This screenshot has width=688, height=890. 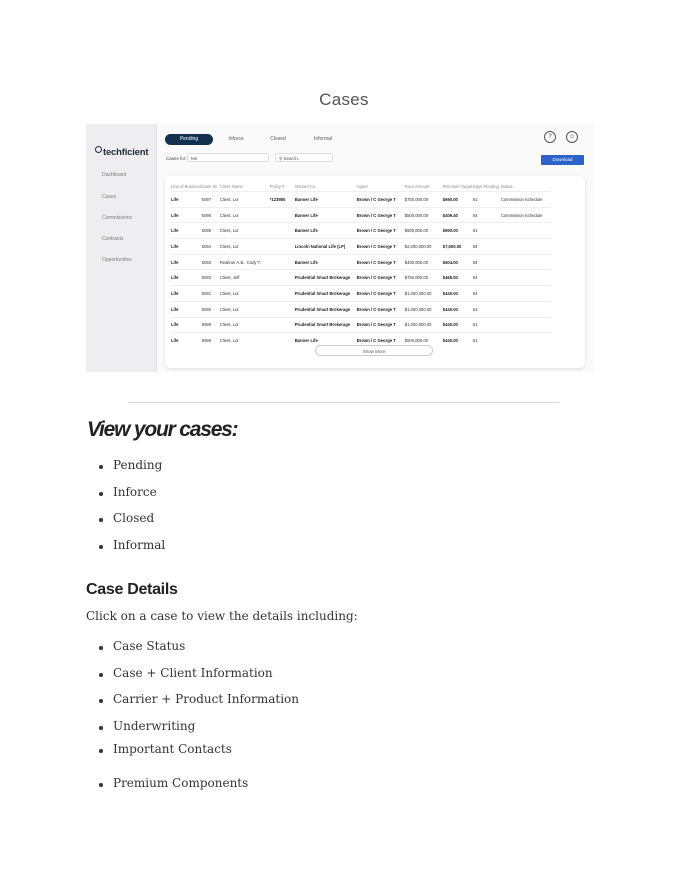 I want to click on table-cell: $2,000,000.00, so click(x=423, y=246).